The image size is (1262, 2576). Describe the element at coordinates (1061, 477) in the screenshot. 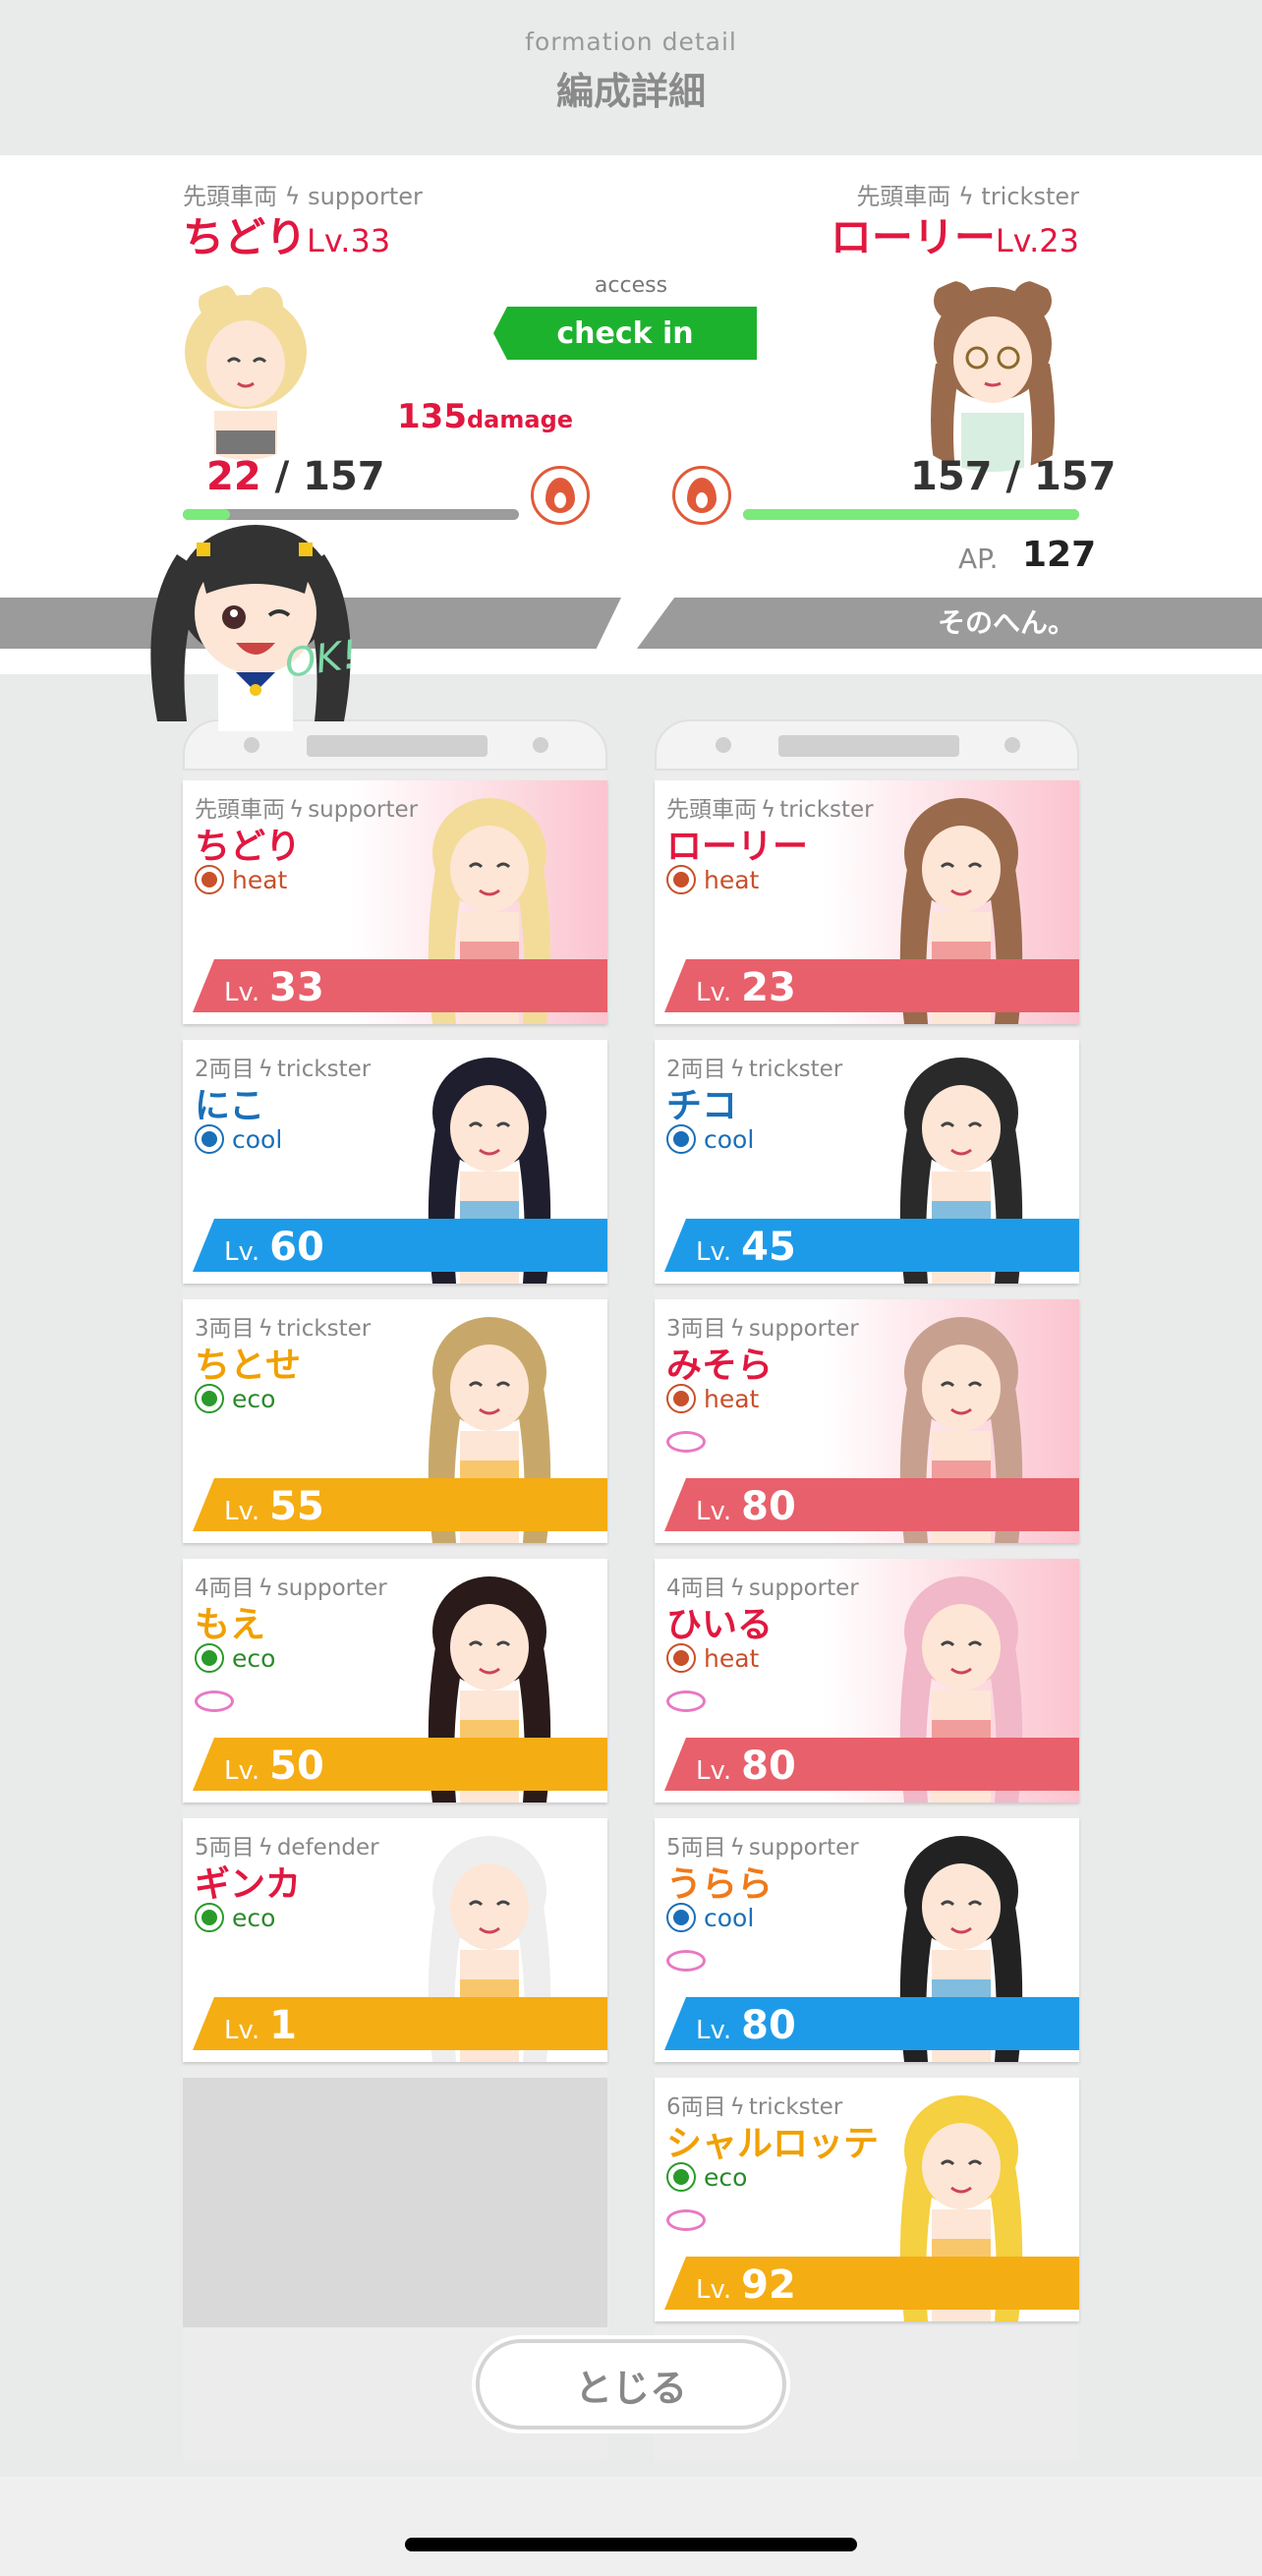

I see `right-hp-max: / 157` at that location.